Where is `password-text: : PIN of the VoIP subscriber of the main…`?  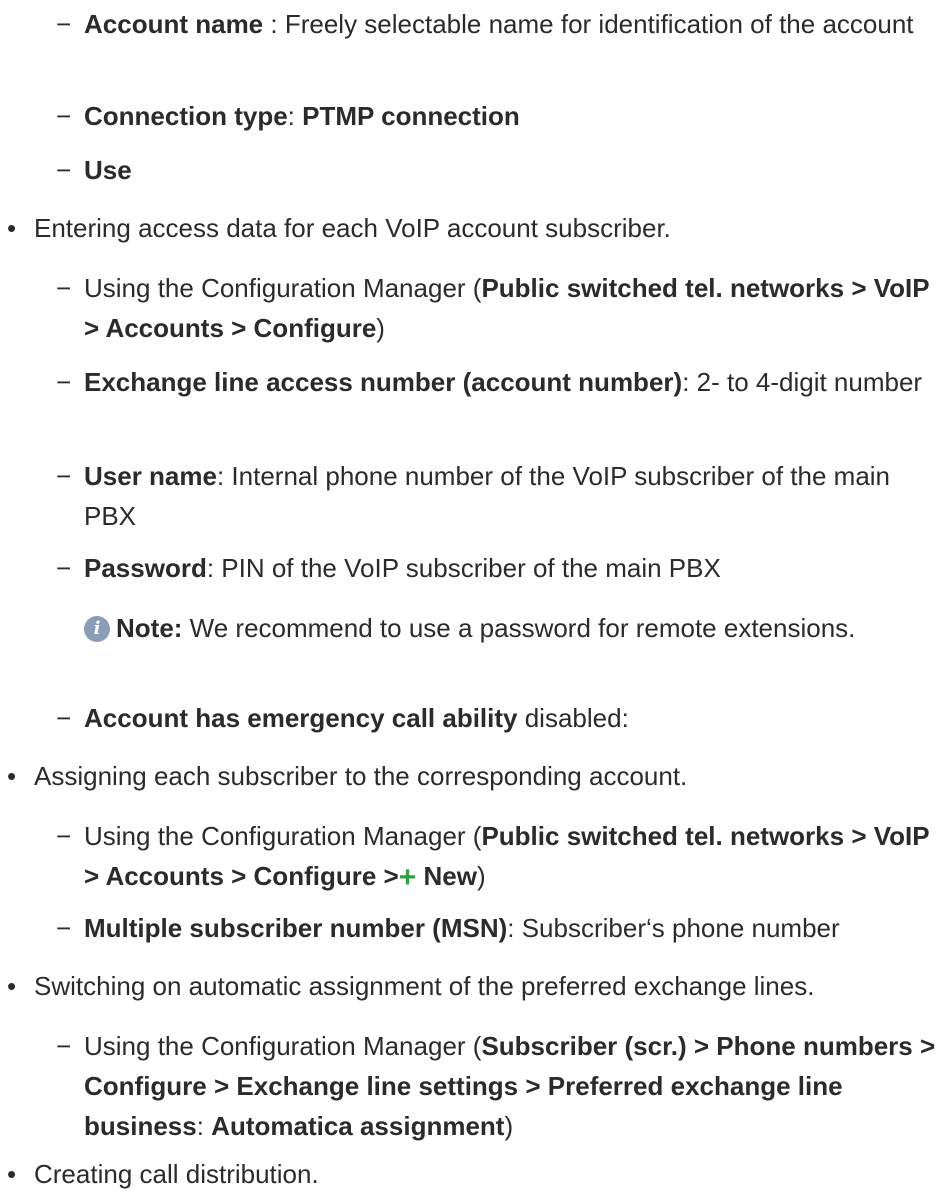
password-text: : PIN of the VoIP subscriber of the main… is located at coordinates (463, 568).